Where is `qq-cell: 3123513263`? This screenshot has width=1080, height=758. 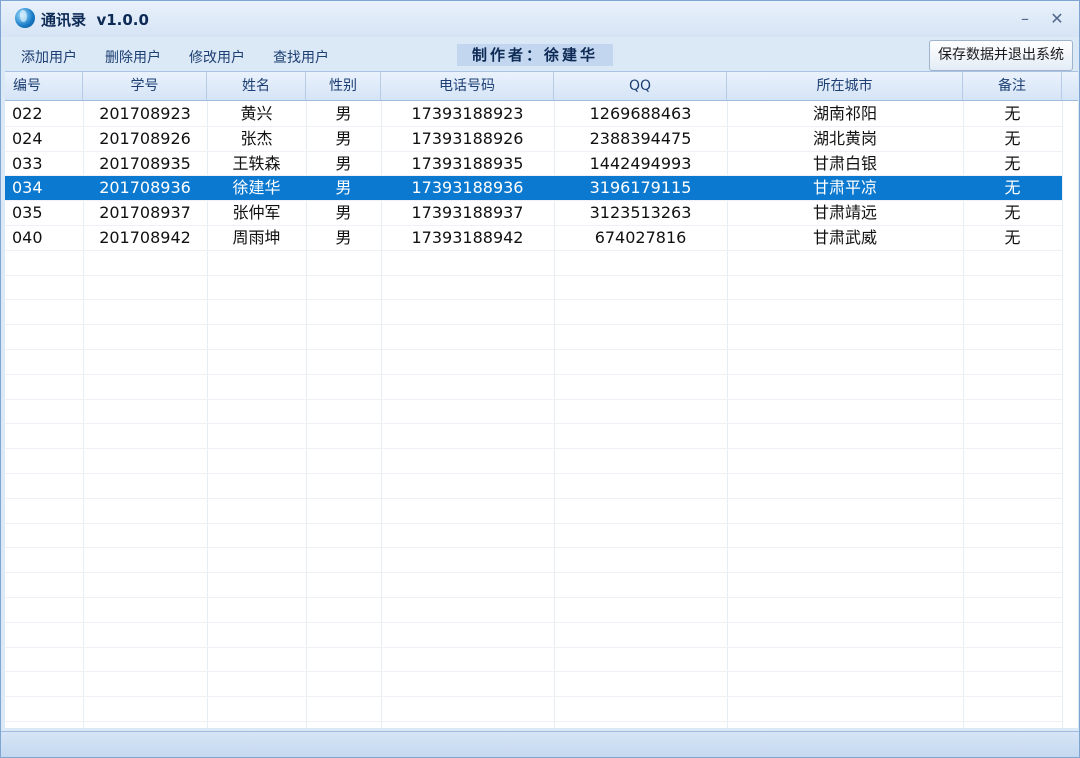
qq-cell: 3123513263 is located at coordinates (640, 212).